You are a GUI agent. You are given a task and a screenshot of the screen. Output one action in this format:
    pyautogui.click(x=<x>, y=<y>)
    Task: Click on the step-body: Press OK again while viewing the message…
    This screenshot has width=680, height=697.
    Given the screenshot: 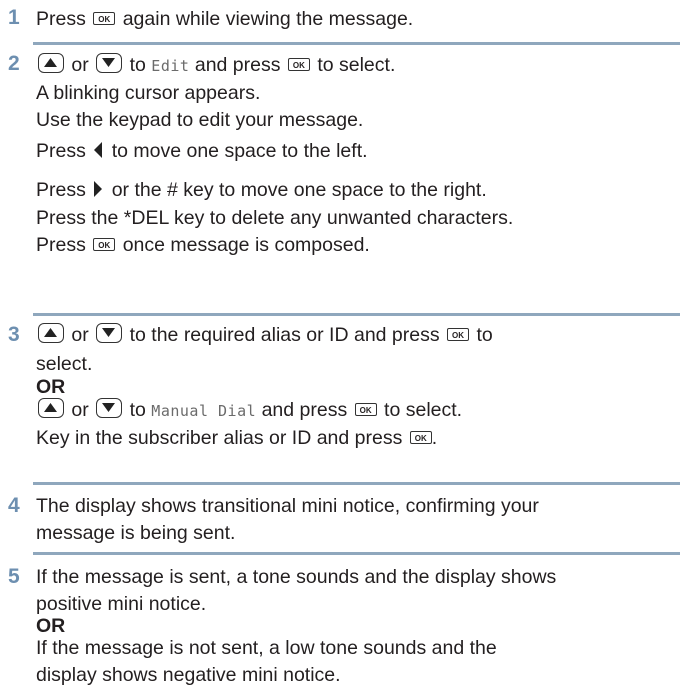 What is the action you would take?
    pyautogui.click(x=354, y=18)
    